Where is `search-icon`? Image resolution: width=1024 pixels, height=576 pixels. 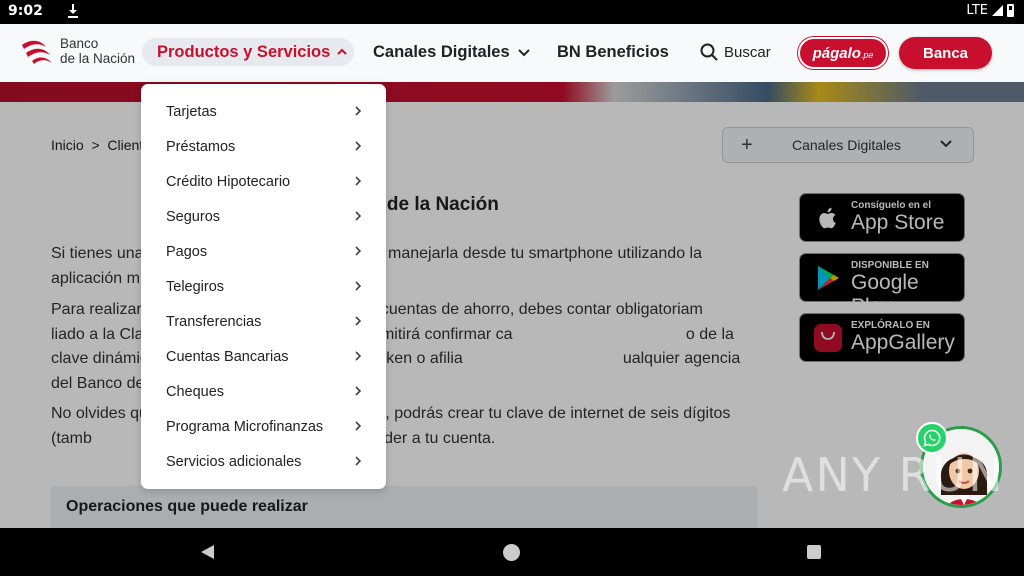 search-icon is located at coordinates (709, 52).